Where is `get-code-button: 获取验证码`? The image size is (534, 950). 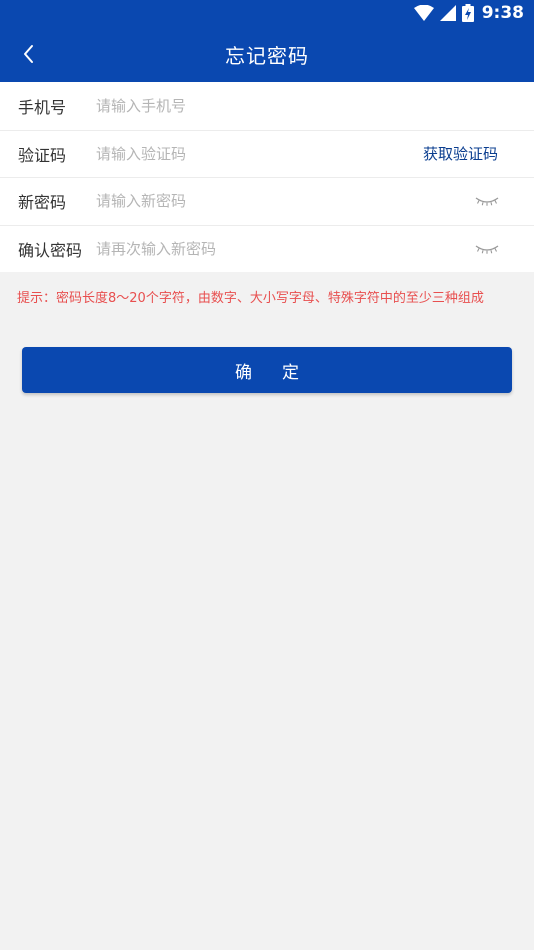
get-code-button: 获取验证码 is located at coordinates (469, 153).